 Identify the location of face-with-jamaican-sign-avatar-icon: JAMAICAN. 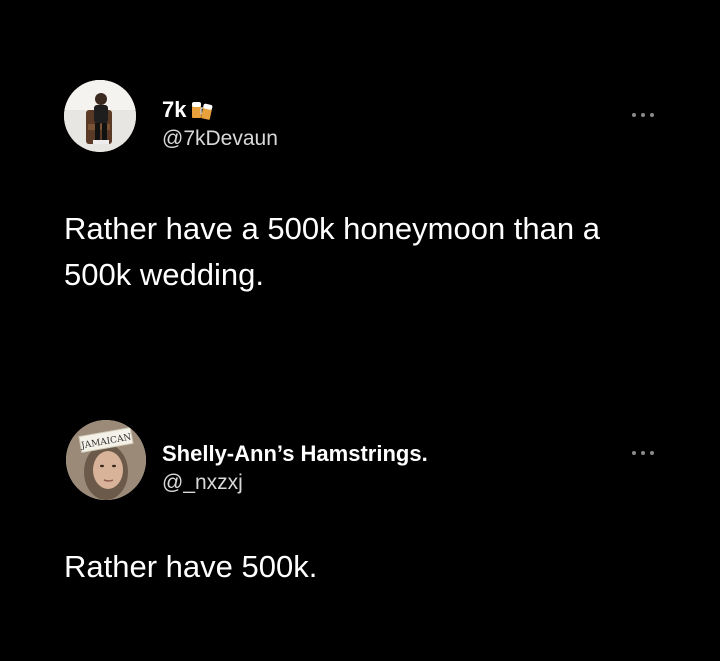
(106, 460).